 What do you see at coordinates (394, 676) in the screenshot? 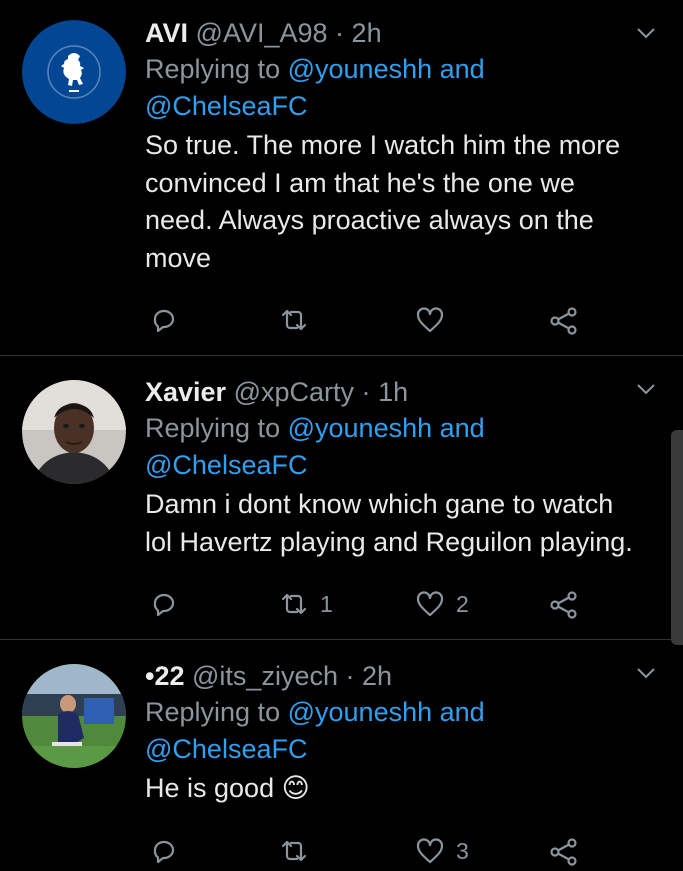
I see `tweet-header: •22 @its_ziyech · 2h` at bounding box center [394, 676].